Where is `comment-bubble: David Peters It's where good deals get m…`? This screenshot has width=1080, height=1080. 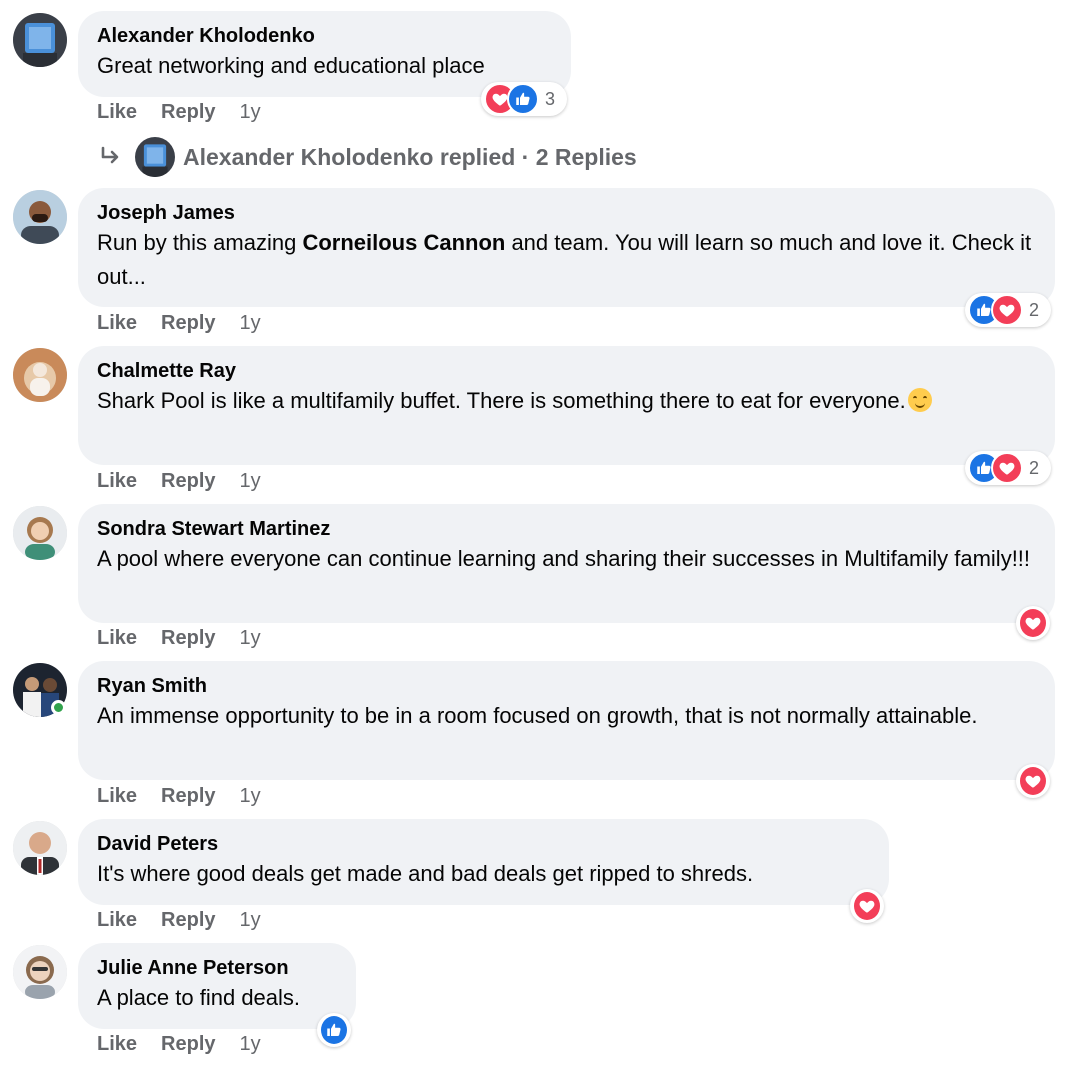 comment-bubble: David Peters It's where good deals get m… is located at coordinates (483, 862).